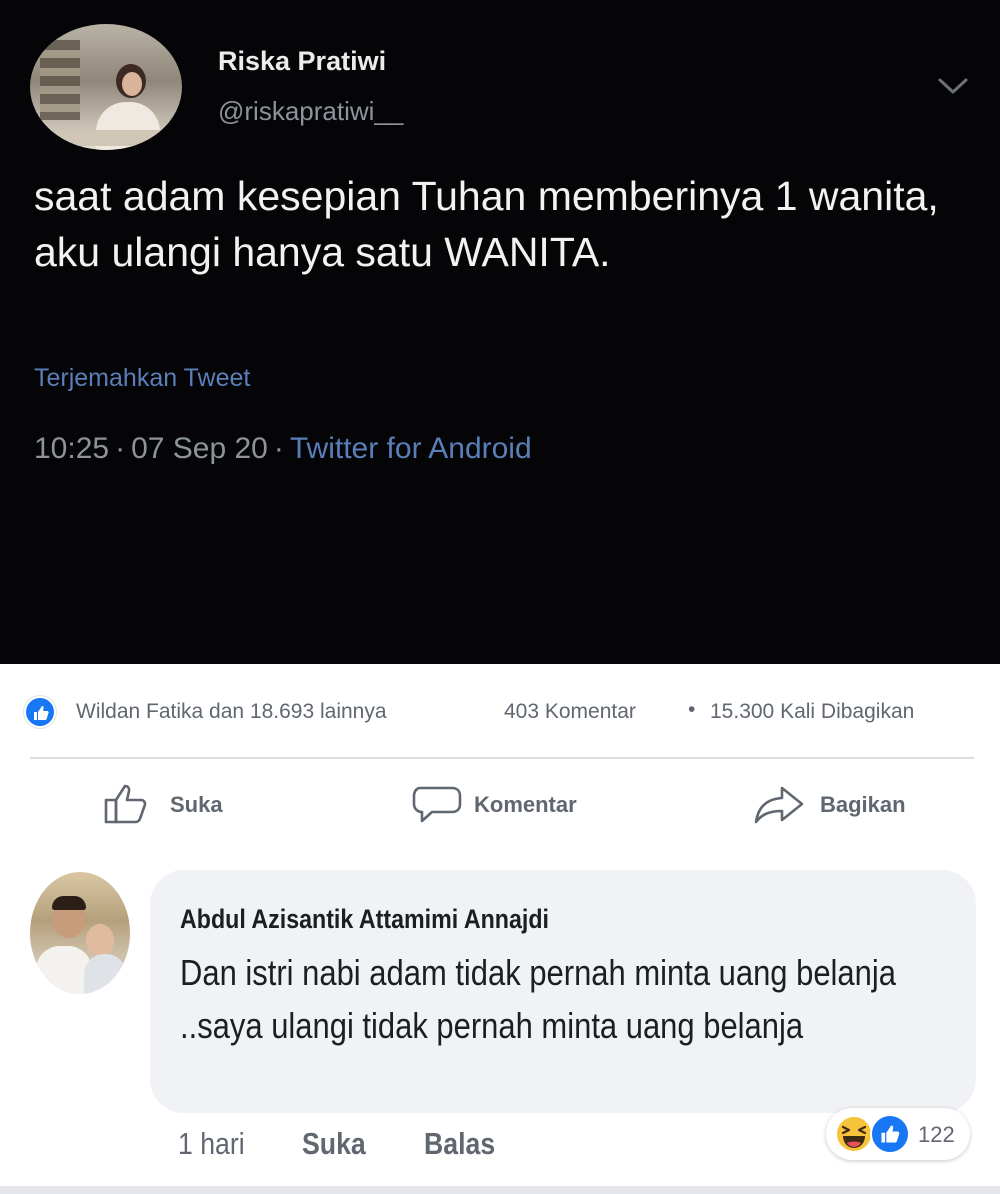 This screenshot has height=1194, width=1000. Describe the element at coordinates (570, 712) in the screenshot. I see `comment-count: 403 Komentar` at that location.